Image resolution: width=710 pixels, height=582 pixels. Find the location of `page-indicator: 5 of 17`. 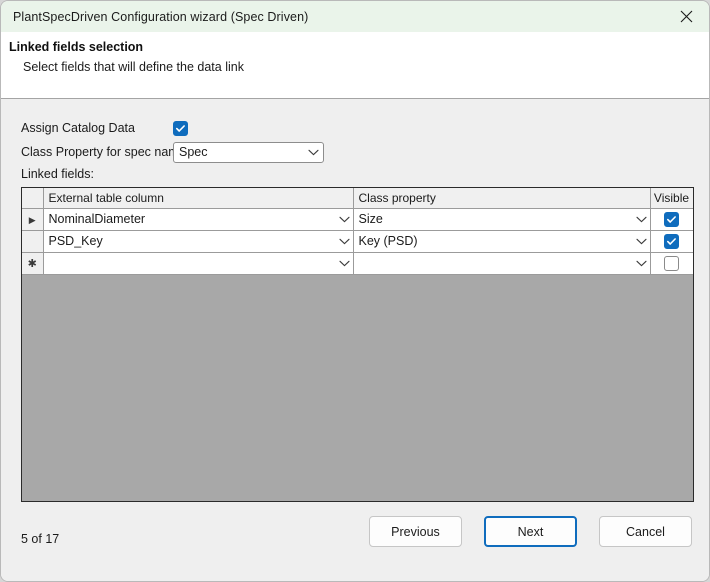

page-indicator: 5 of 17 is located at coordinates (40, 539).